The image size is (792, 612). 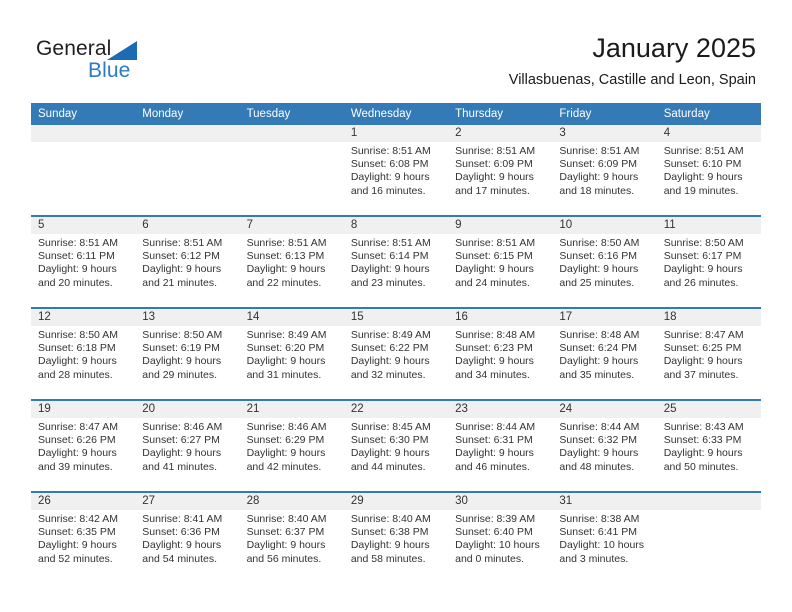 I want to click on page-title: January 2025, so click(x=674, y=48).